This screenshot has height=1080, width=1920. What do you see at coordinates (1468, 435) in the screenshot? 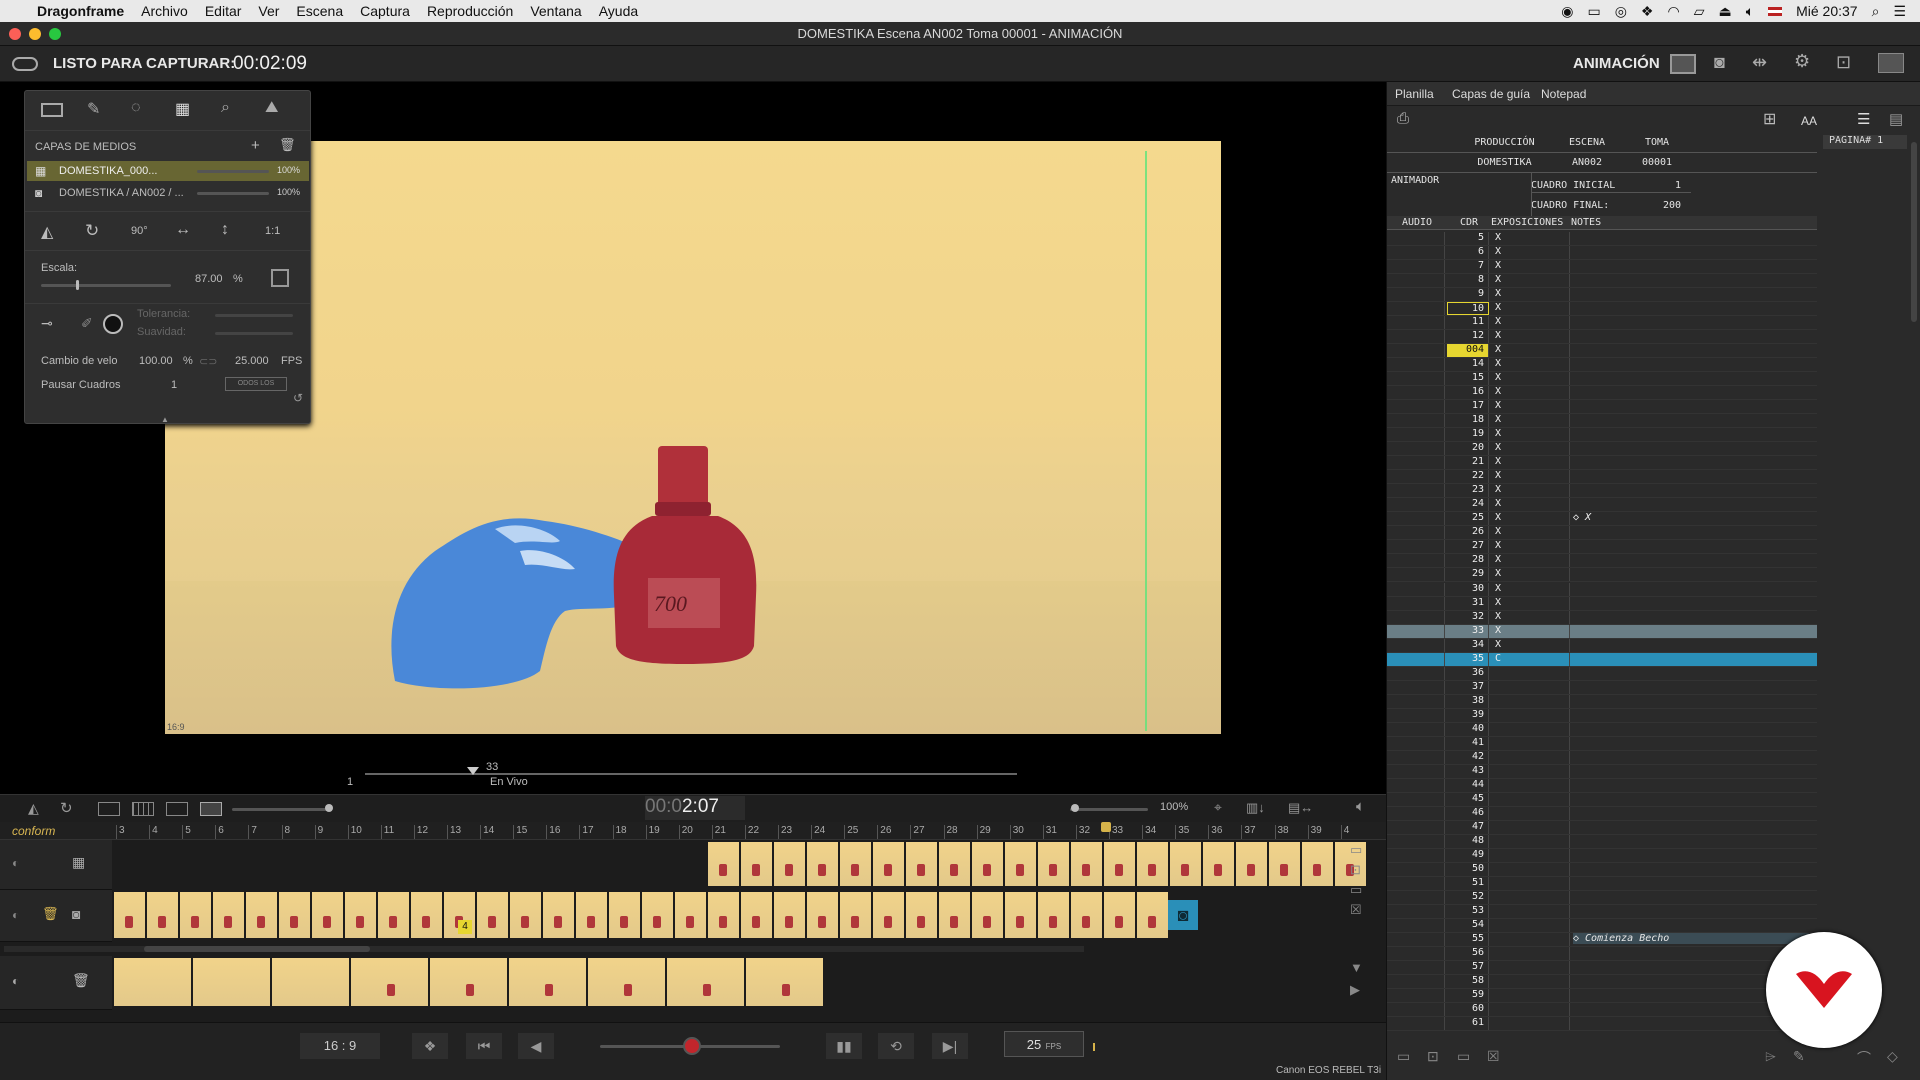
I see `frame-number: 19` at bounding box center [1468, 435].